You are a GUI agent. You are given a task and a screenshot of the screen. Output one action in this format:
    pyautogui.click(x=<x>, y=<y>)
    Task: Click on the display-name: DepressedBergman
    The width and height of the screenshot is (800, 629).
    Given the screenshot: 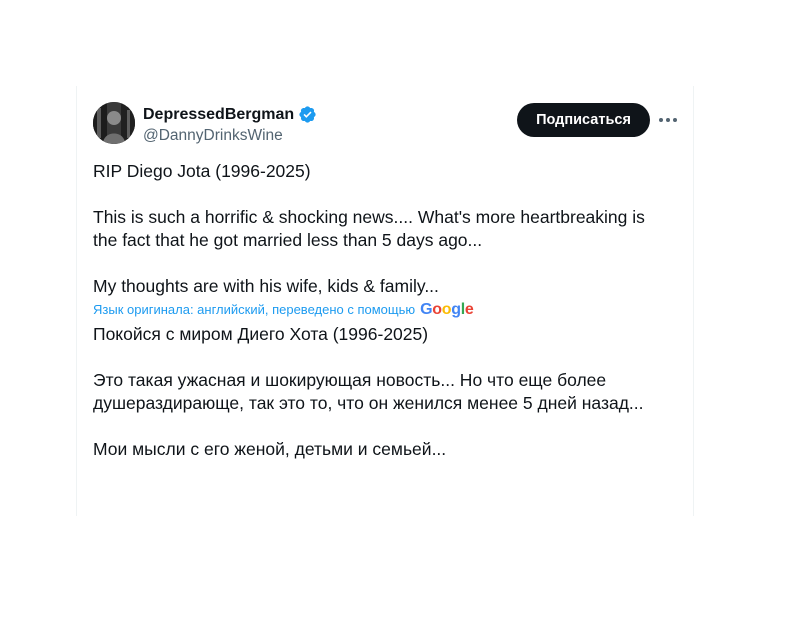 What is the action you would take?
    pyautogui.click(x=218, y=115)
    